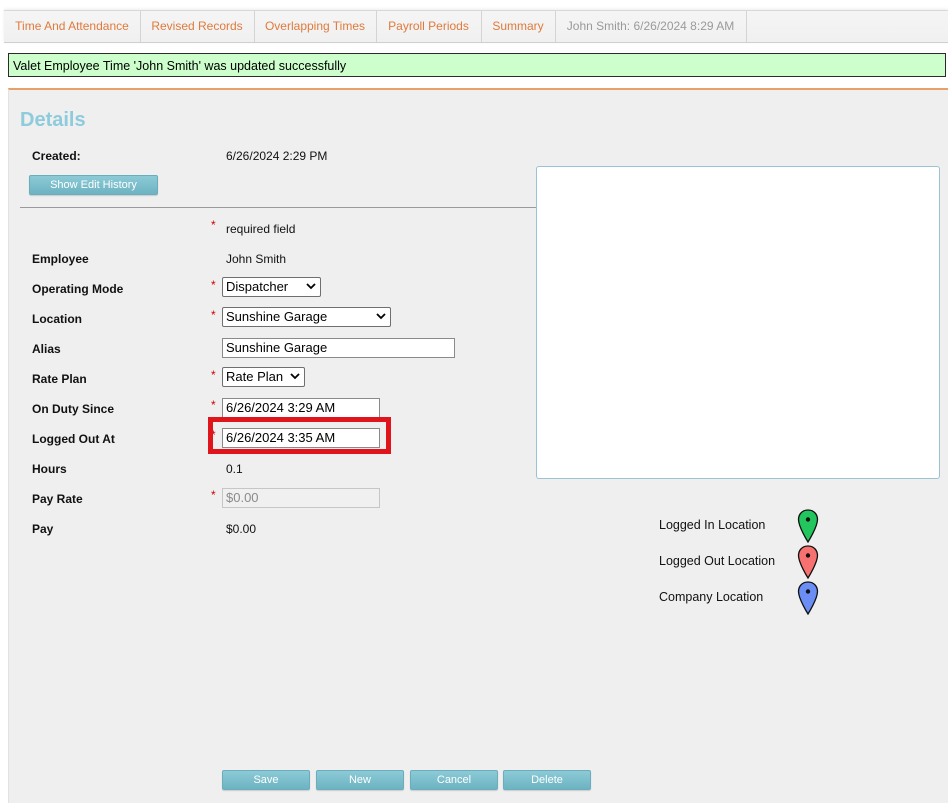 Image resolution: width=948 pixels, height=803 pixels. What do you see at coordinates (338, 348) in the screenshot?
I see `alias-input: Sunshine Garage` at bounding box center [338, 348].